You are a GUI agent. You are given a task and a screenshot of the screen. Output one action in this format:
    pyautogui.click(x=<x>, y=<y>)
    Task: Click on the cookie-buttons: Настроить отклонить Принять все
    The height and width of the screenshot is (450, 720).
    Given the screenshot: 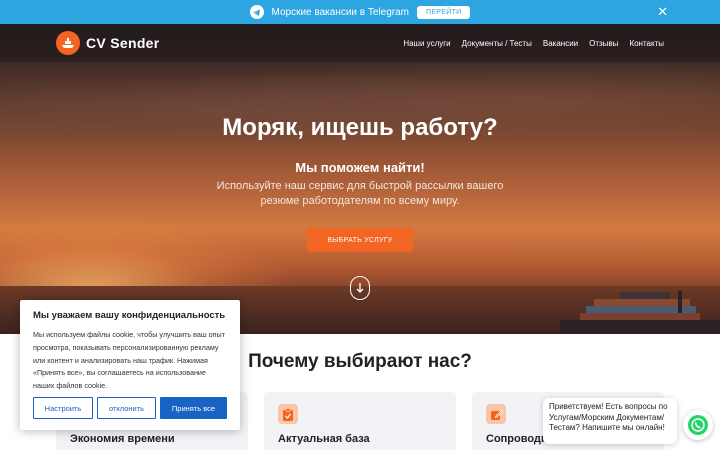 What is the action you would take?
    pyautogui.click(x=130, y=408)
    